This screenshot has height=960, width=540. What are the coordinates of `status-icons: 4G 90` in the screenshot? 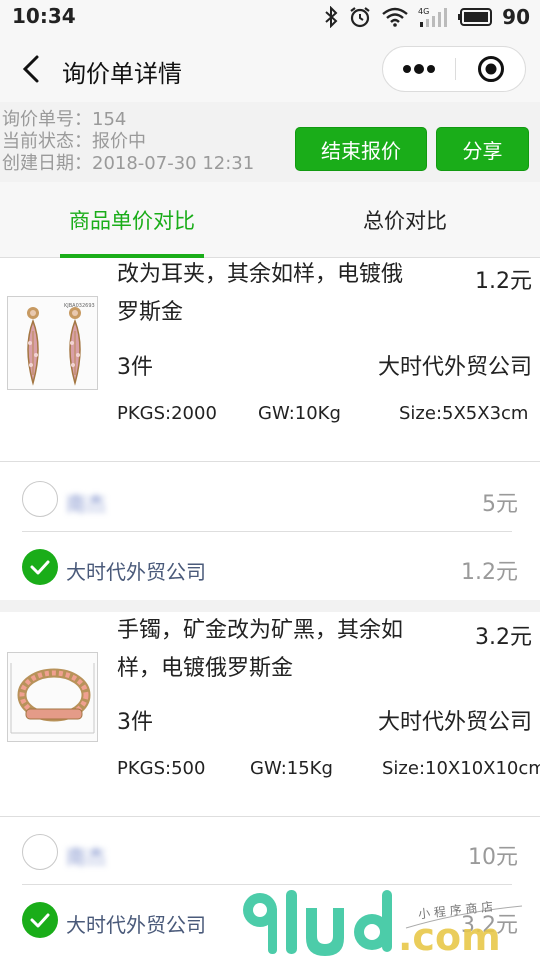 It's located at (427, 17).